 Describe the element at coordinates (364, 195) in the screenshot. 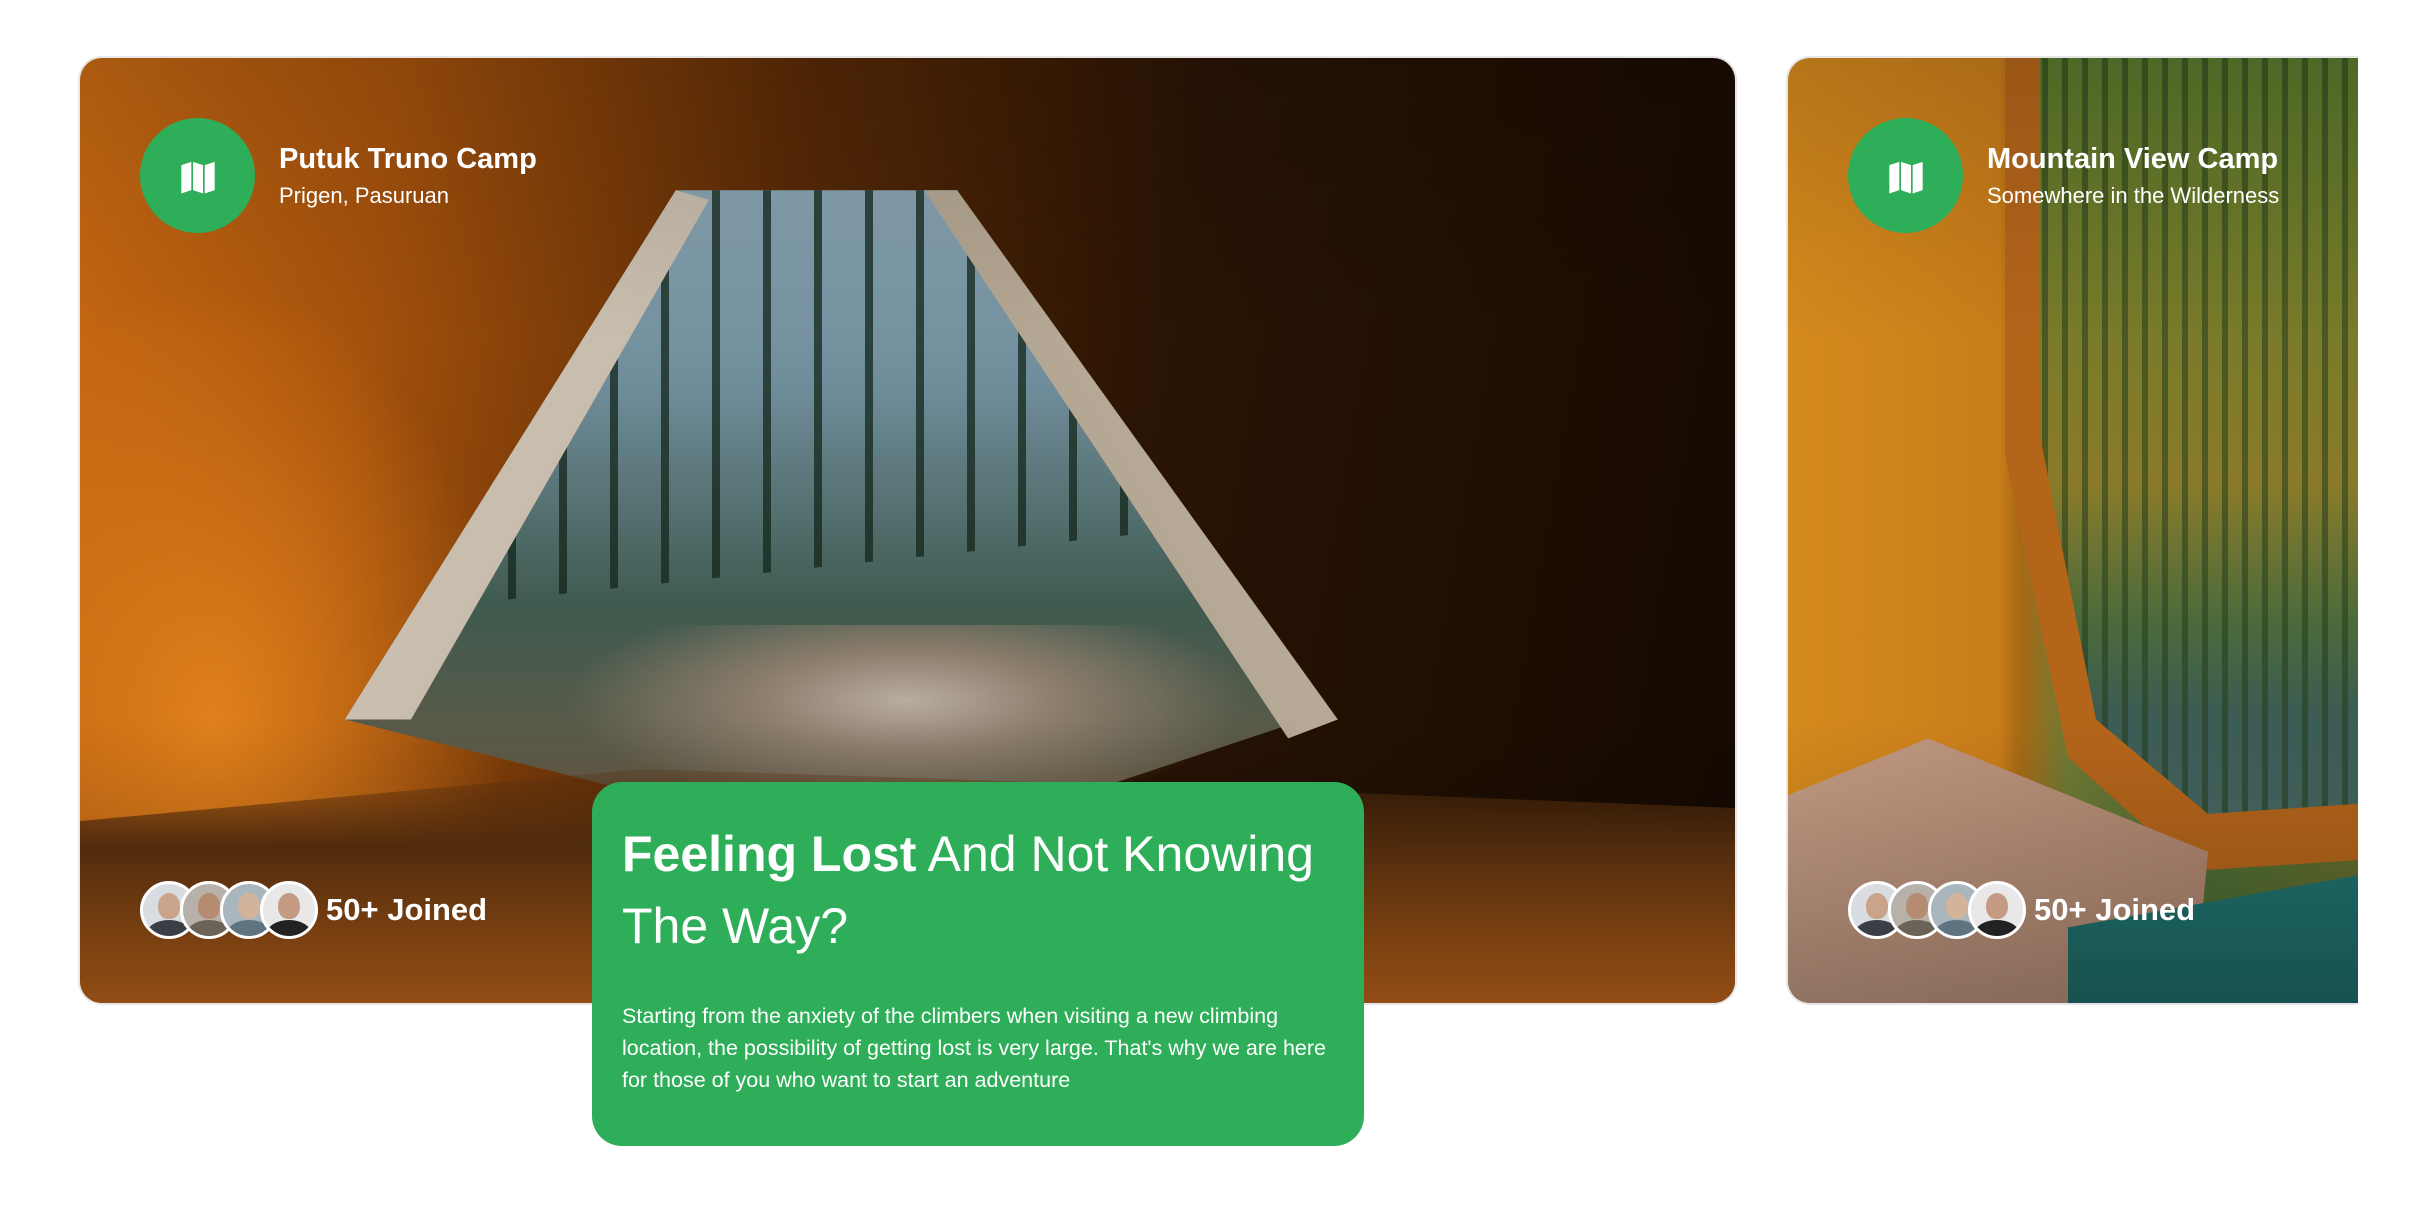

I see `camp-location: Prigen, Pasuruan` at that location.